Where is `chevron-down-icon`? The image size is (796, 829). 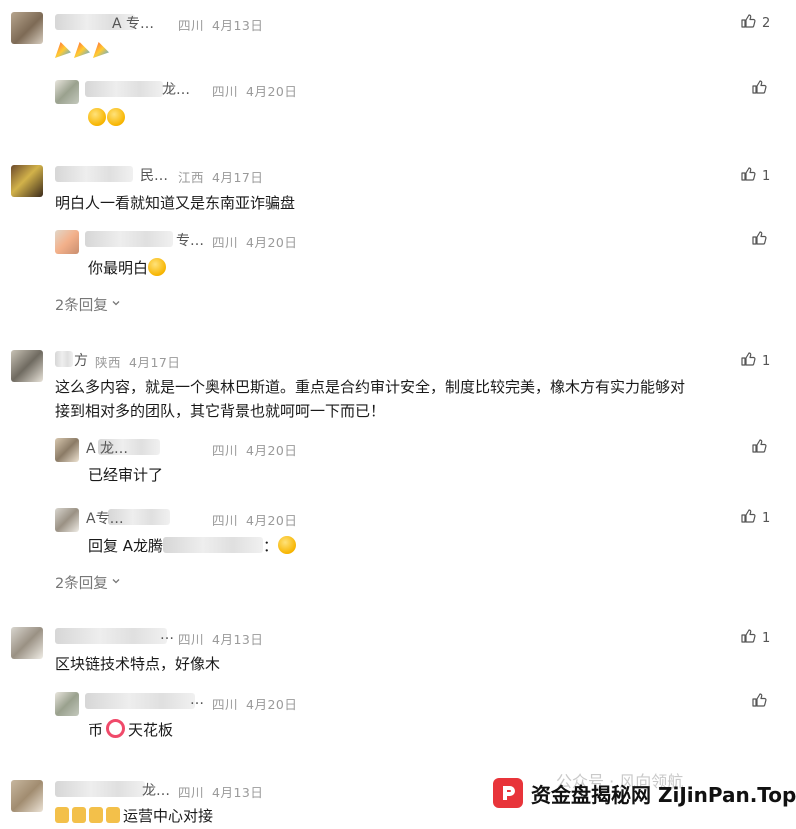 chevron-down-icon is located at coordinates (116, 305).